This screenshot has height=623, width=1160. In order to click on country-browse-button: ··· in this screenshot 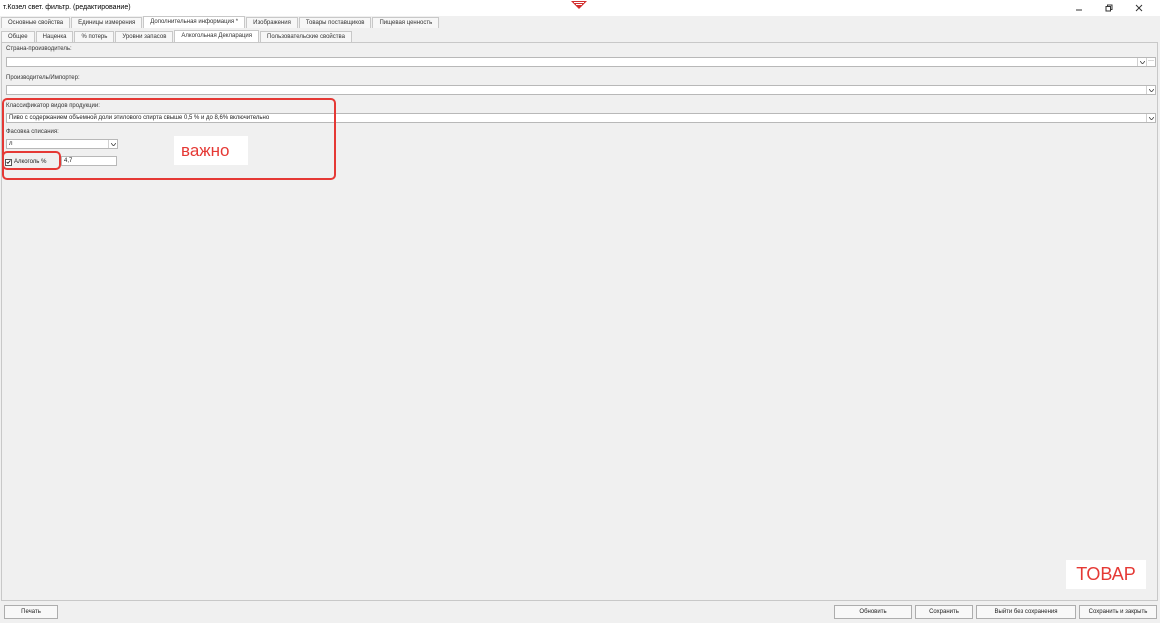, I will do `click(1150, 62)`.